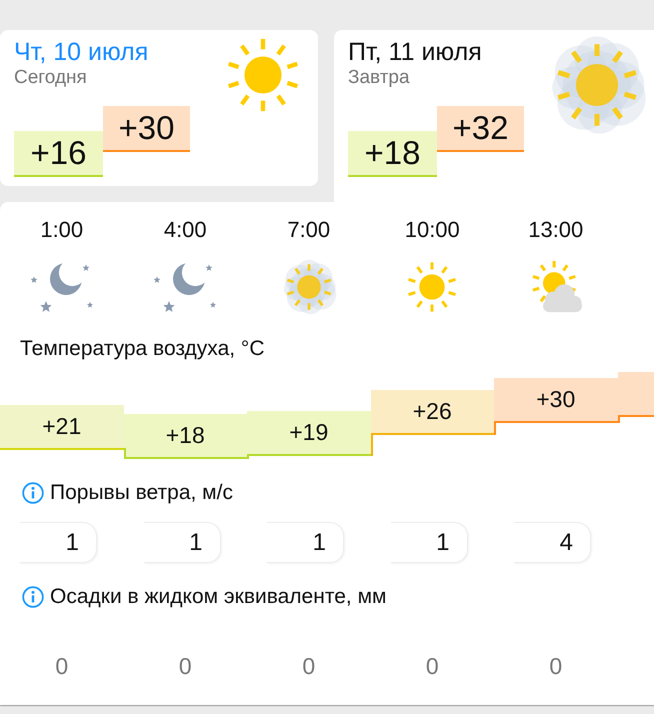  What do you see at coordinates (50, 78) in the screenshot?
I see `day-label: Сегодня` at bounding box center [50, 78].